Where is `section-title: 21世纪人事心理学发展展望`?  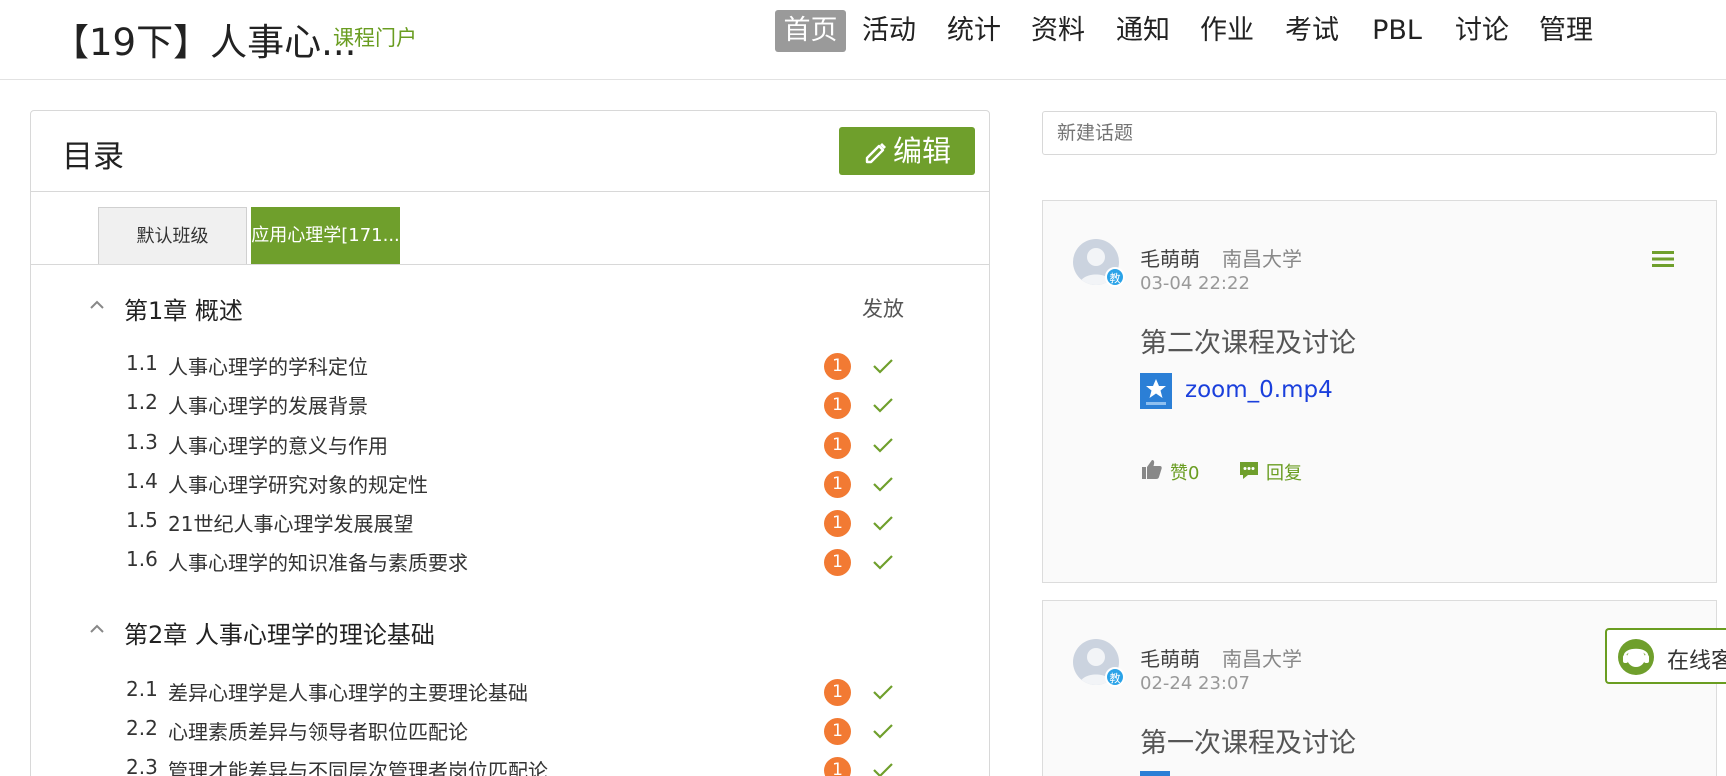 section-title: 21世纪人事心理学发展展望 is located at coordinates (290, 522).